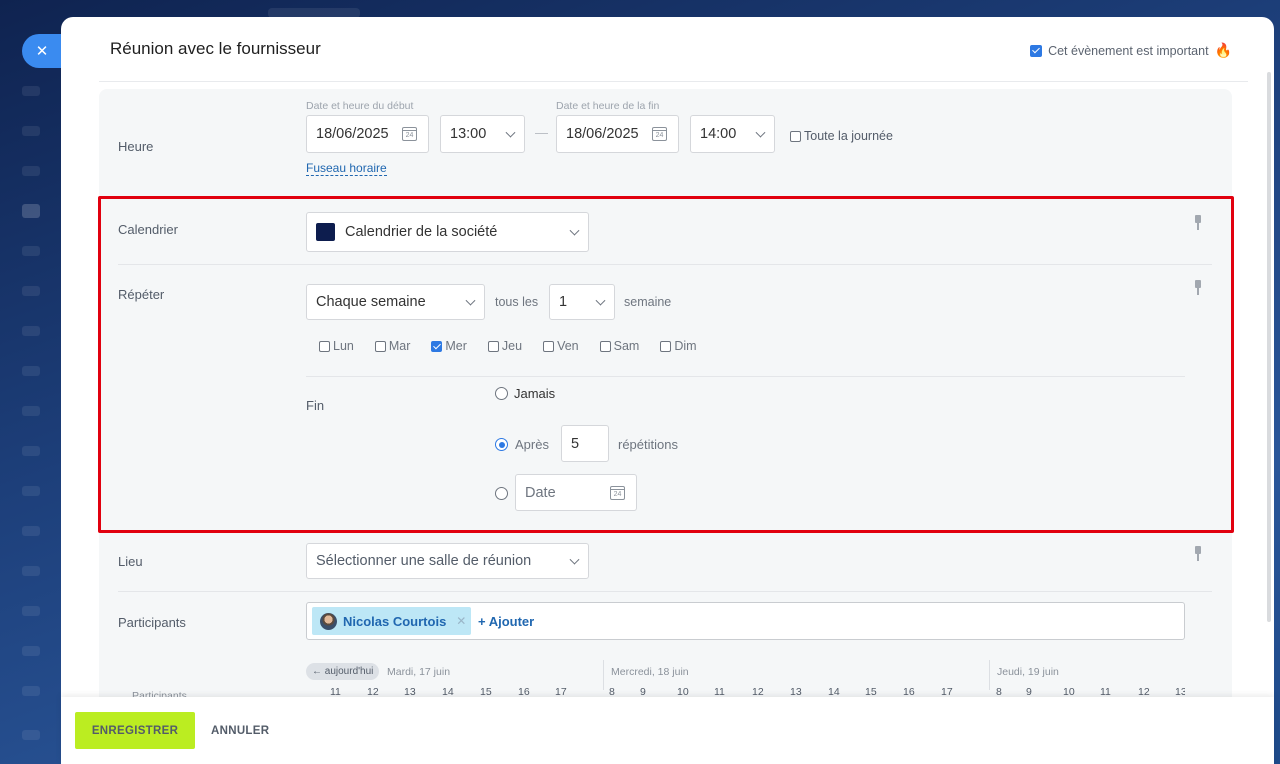 Image resolution: width=1280 pixels, height=764 pixels. What do you see at coordinates (240, 730) in the screenshot?
I see `cancel-button: ANNULER` at bounding box center [240, 730].